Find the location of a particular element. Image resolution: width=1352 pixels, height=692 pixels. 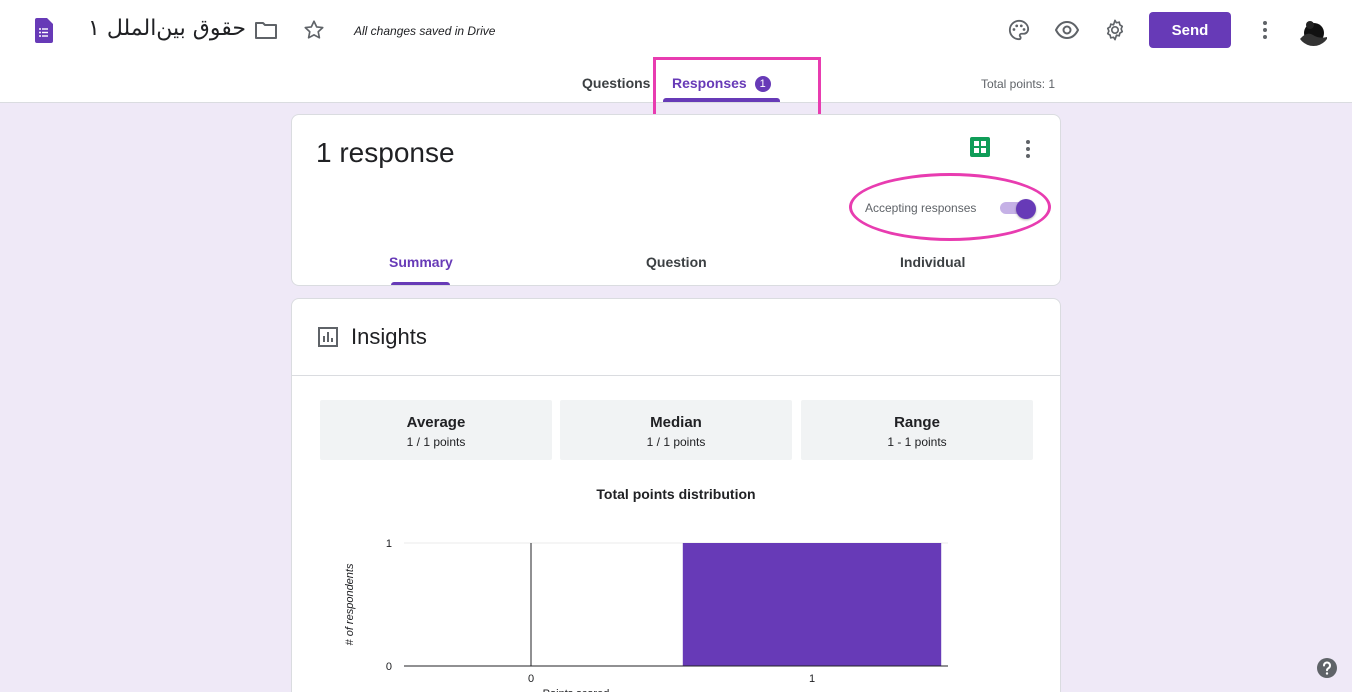

tab-questions: Questions is located at coordinates (616, 83).